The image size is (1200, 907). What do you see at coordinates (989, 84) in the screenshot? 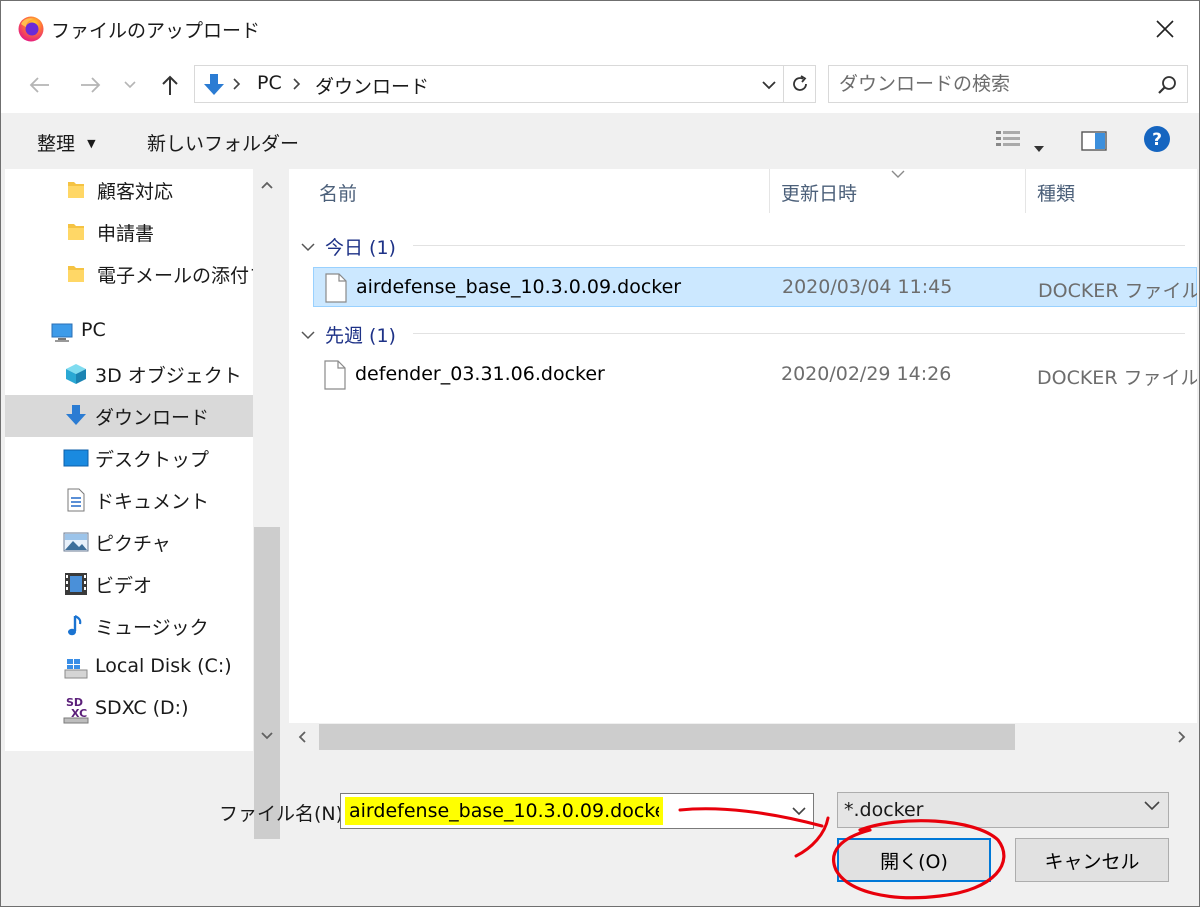
I see `search-input` at bounding box center [989, 84].